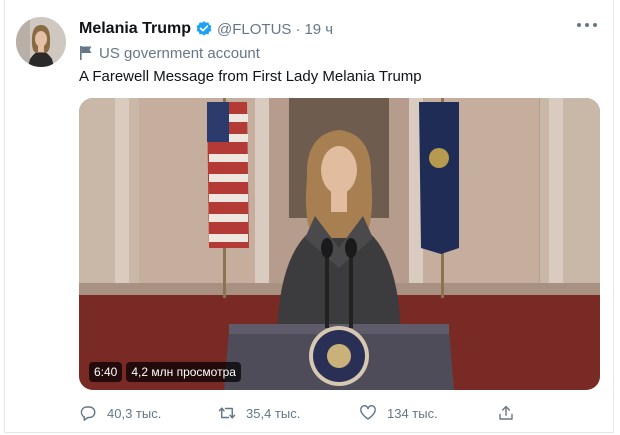 The image size is (620, 435). What do you see at coordinates (86, 53) in the screenshot?
I see `flag-icon` at bounding box center [86, 53].